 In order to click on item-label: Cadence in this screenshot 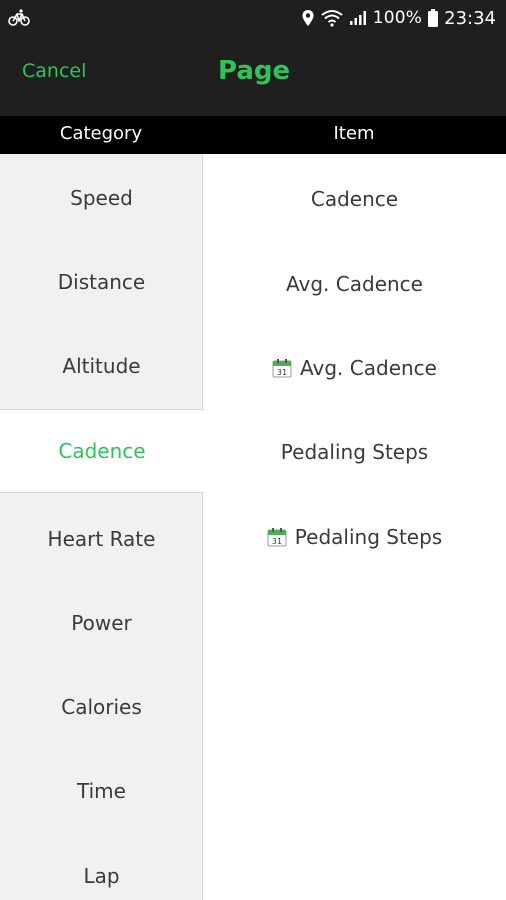, I will do `click(354, 199)`.